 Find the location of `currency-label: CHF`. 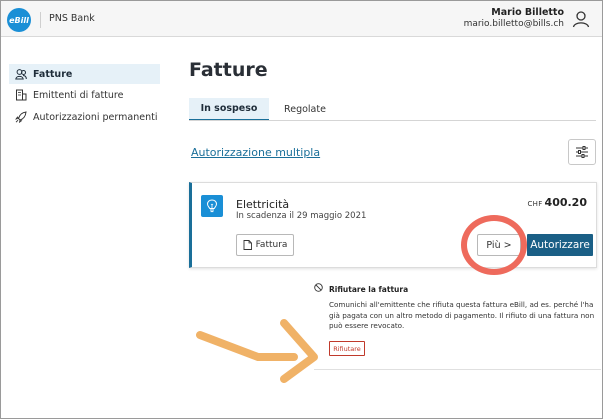

currency-label: CHF is located at coordinates (535, 204).